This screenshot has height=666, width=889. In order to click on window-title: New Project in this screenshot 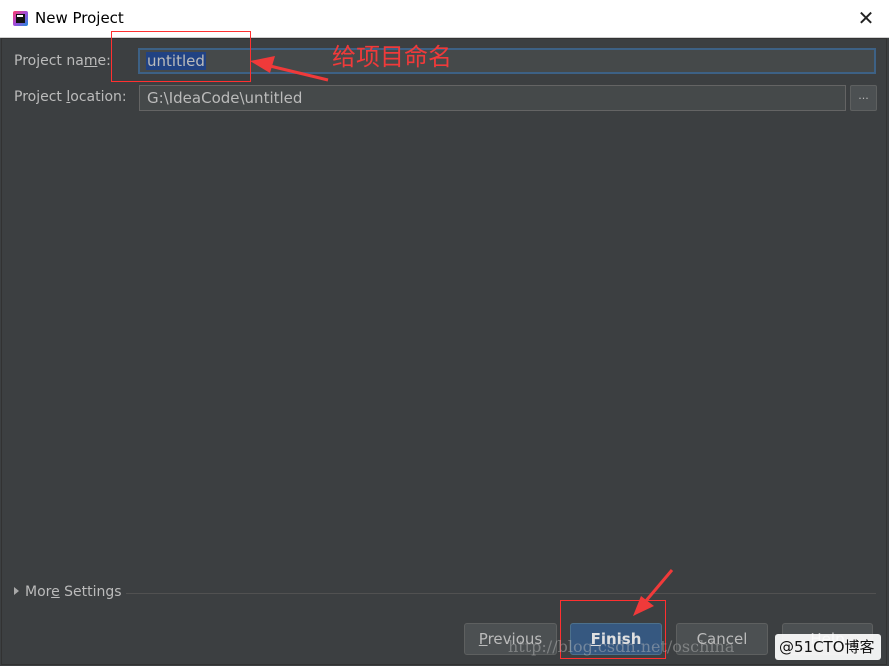, I will do `click(79, 18)`.